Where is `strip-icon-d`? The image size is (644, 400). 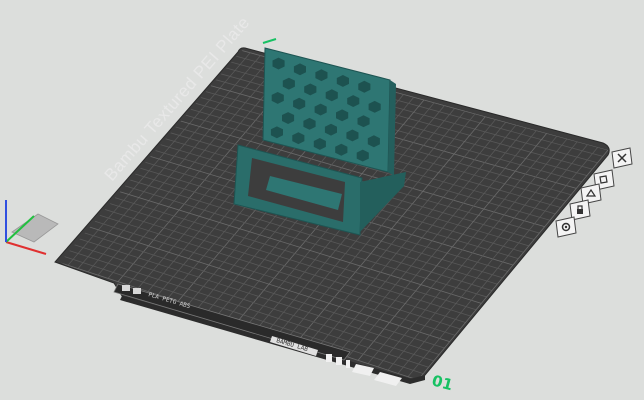
strip-icon-d is located at coordinates (339, 361).